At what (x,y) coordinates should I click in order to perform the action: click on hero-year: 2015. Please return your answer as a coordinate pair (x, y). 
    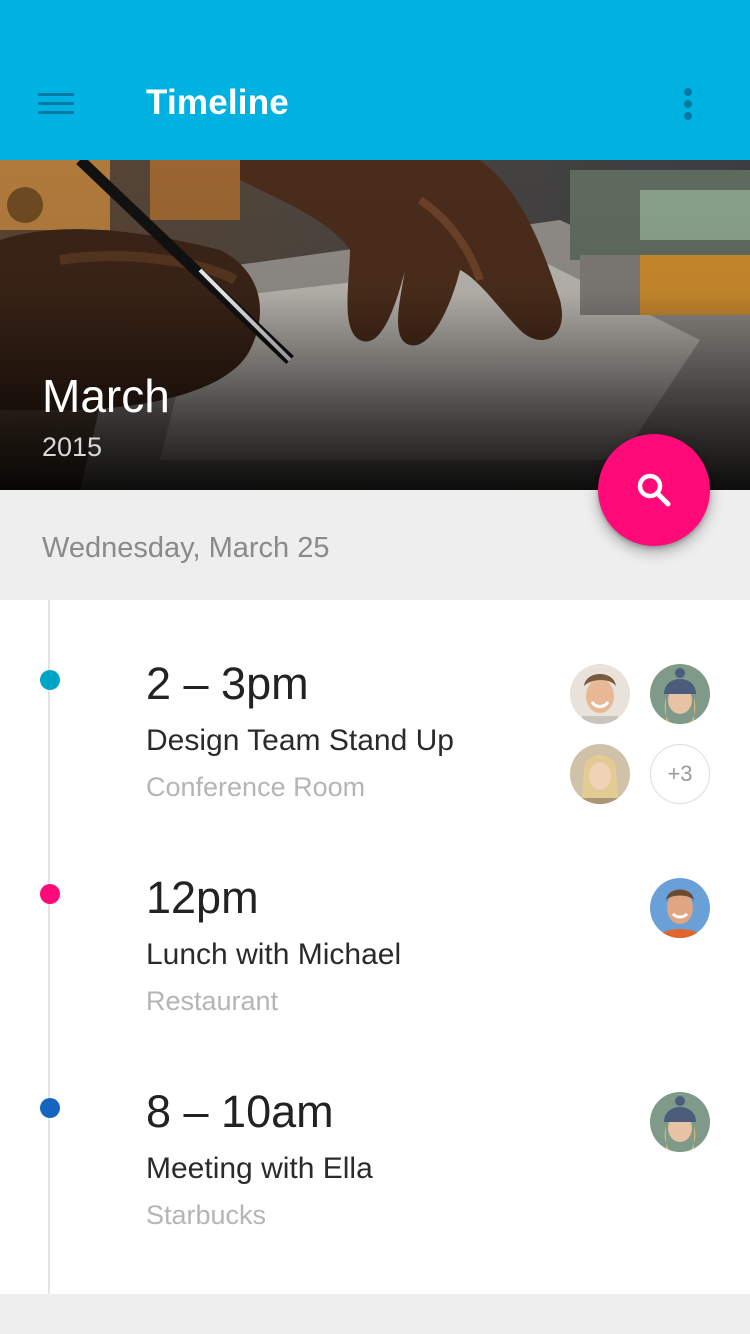
    Looking at the image, I should click on (72, 447).